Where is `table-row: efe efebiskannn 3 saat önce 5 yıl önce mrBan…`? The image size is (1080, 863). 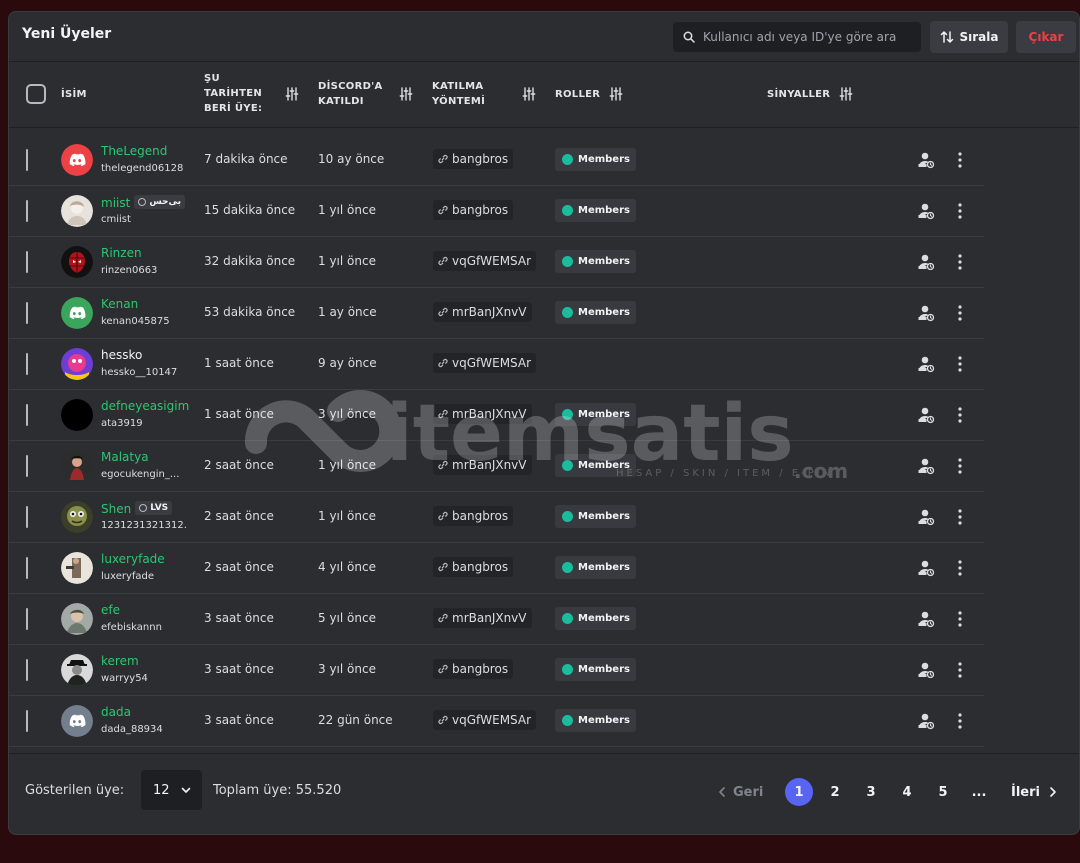 table-row: efe efebiskannn 3 saat önce 5 yıl önce mrBan… is located at coordinates (496, 619).